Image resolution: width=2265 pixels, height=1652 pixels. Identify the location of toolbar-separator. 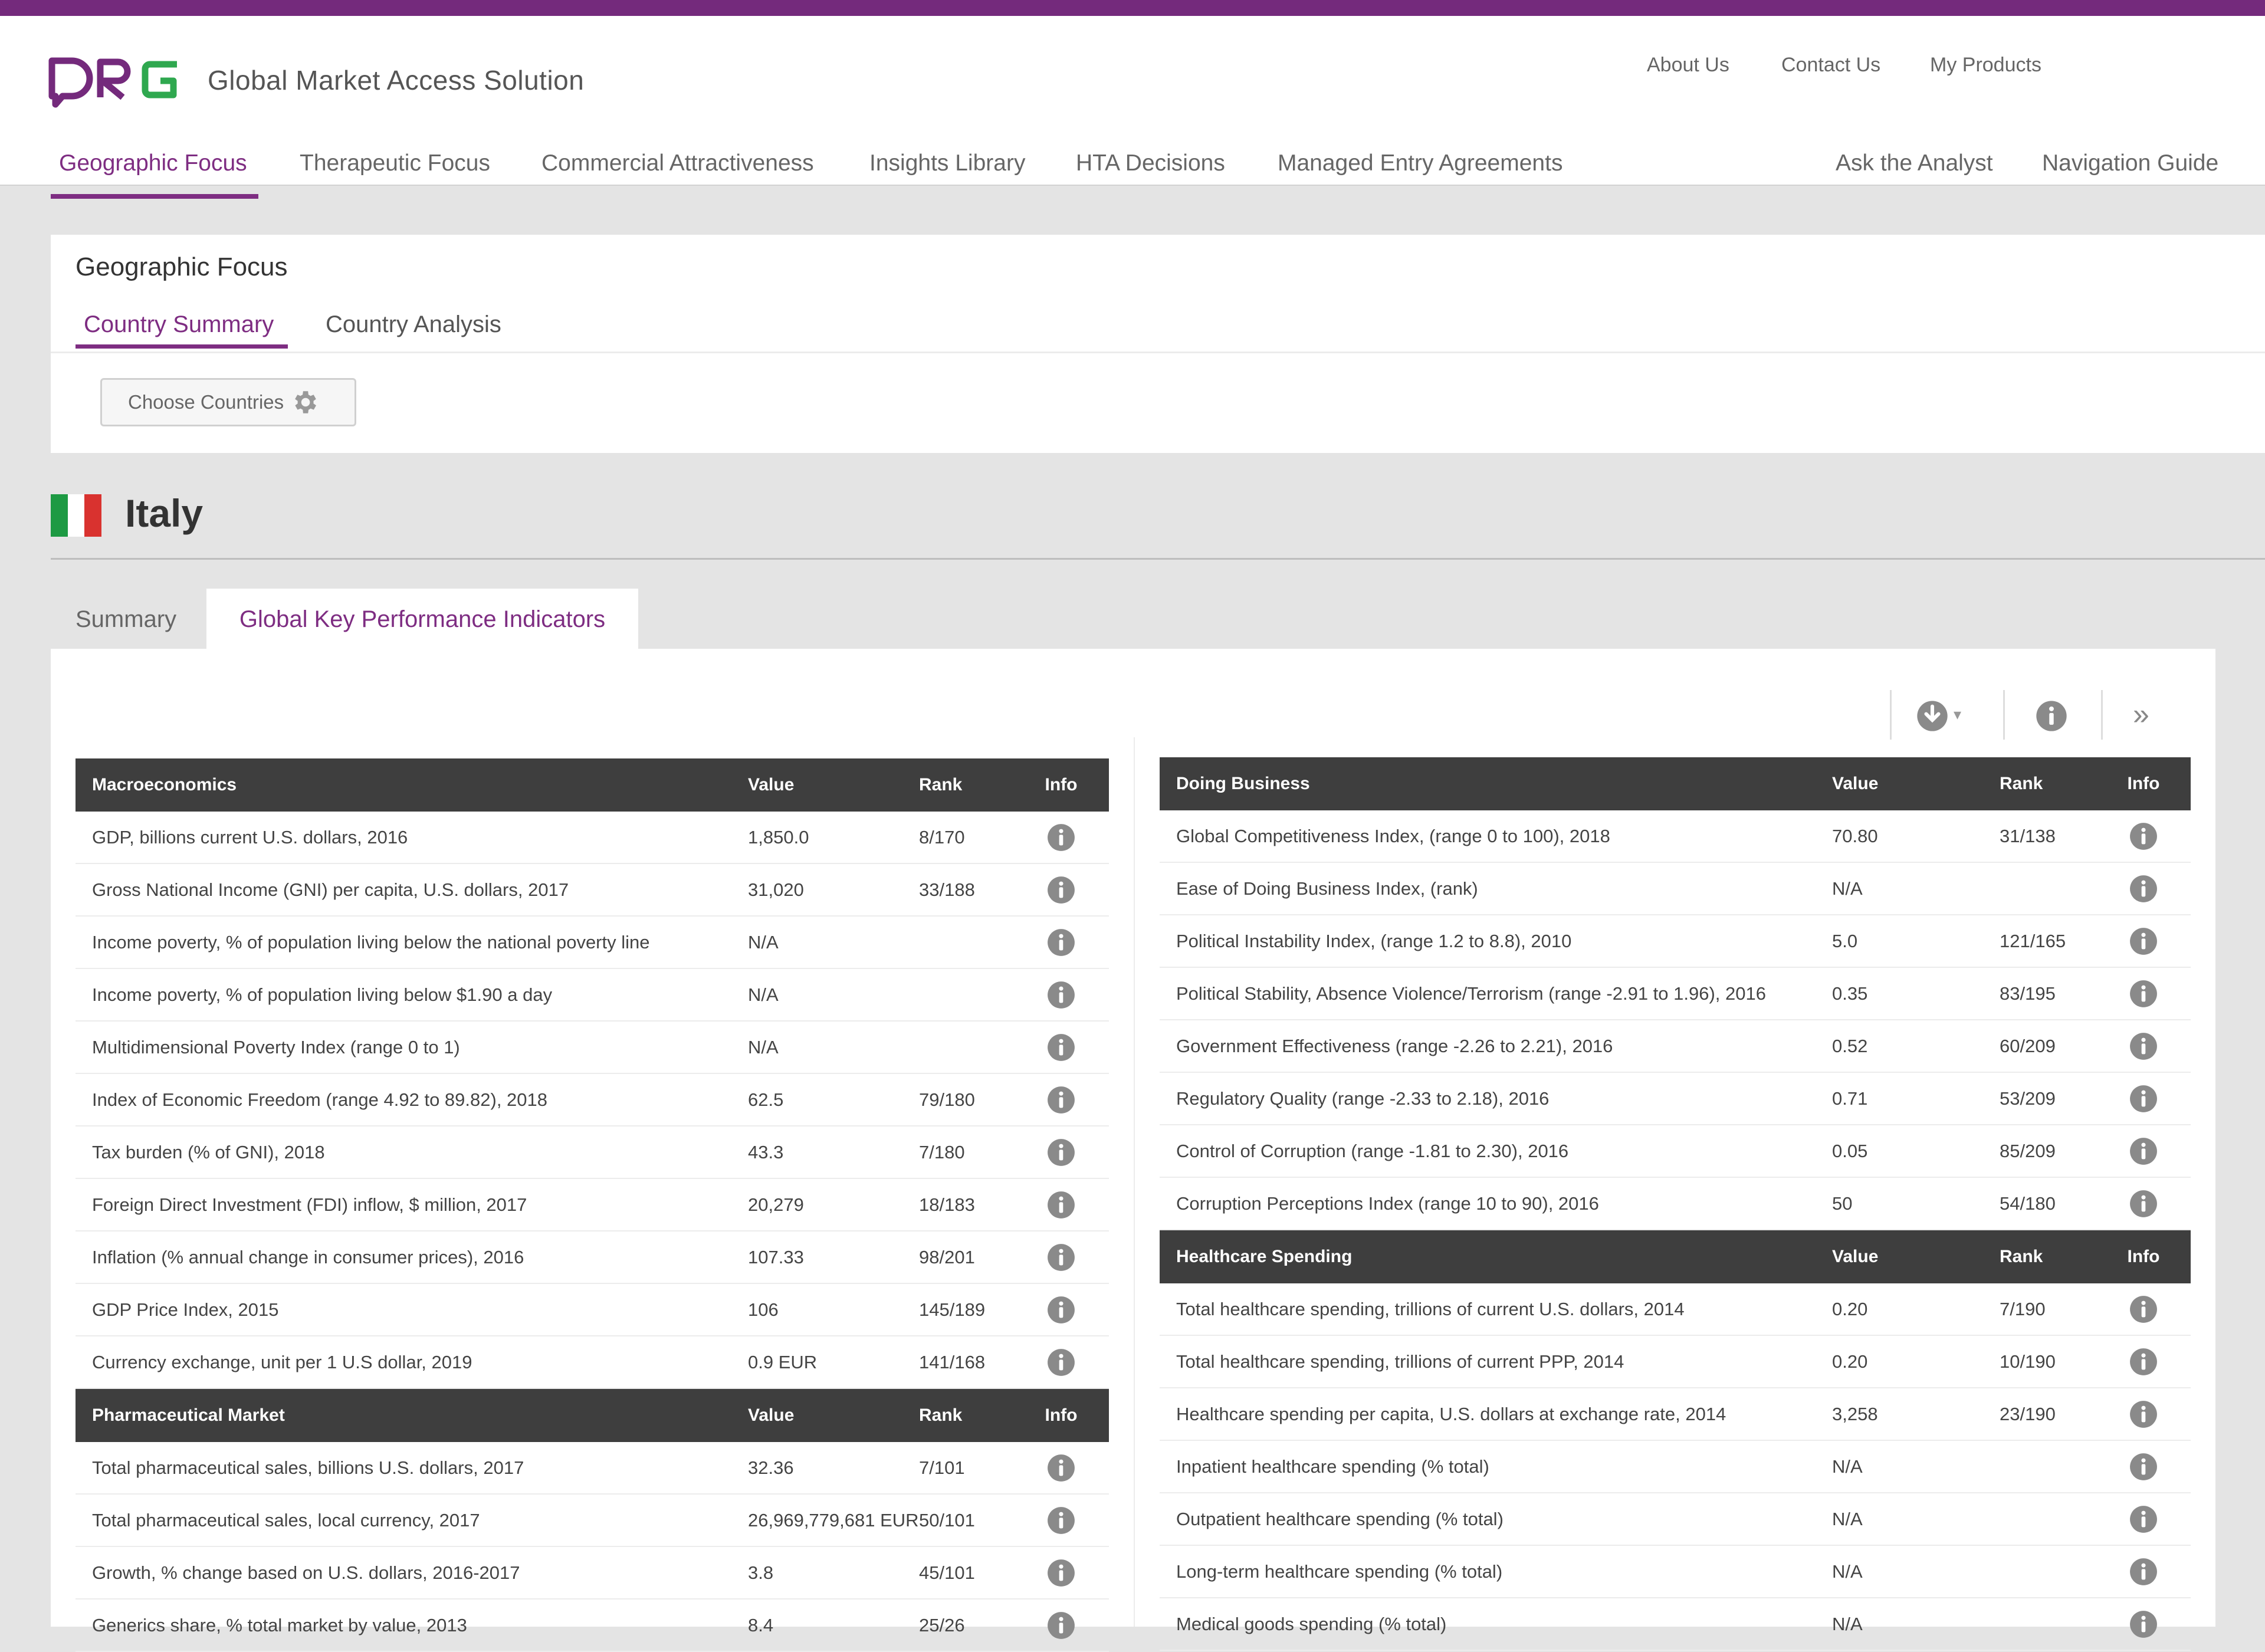
(2004, 715).